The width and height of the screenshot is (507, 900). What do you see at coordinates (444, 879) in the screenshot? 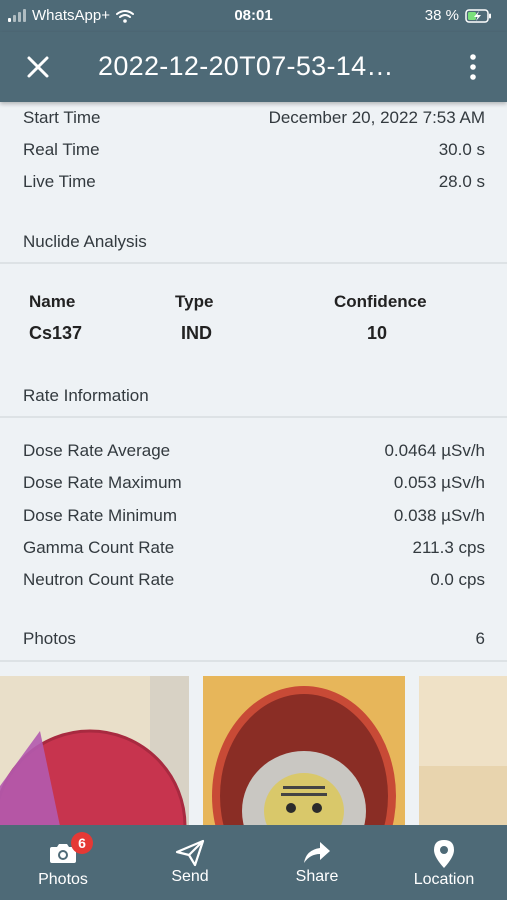
I see `nav-label: Location` at bounding box center [444, 879].